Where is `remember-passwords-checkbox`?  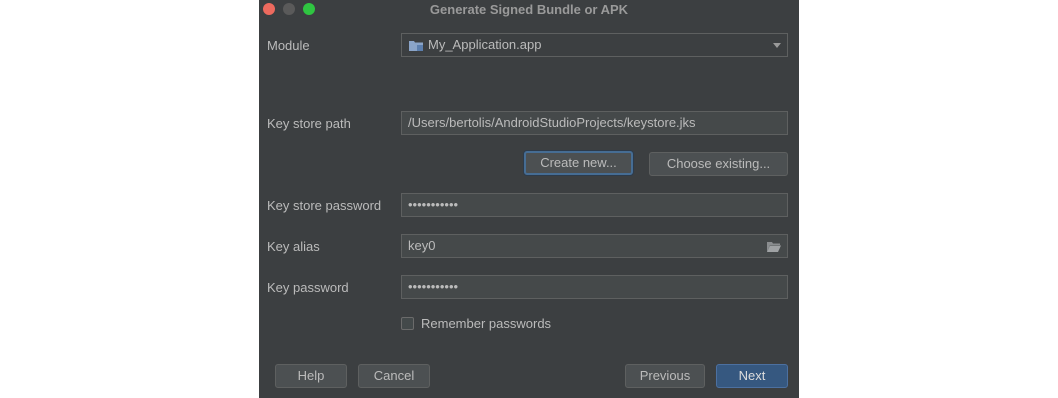 remember-passwords-checkbox is located at coordinates (407, 323).